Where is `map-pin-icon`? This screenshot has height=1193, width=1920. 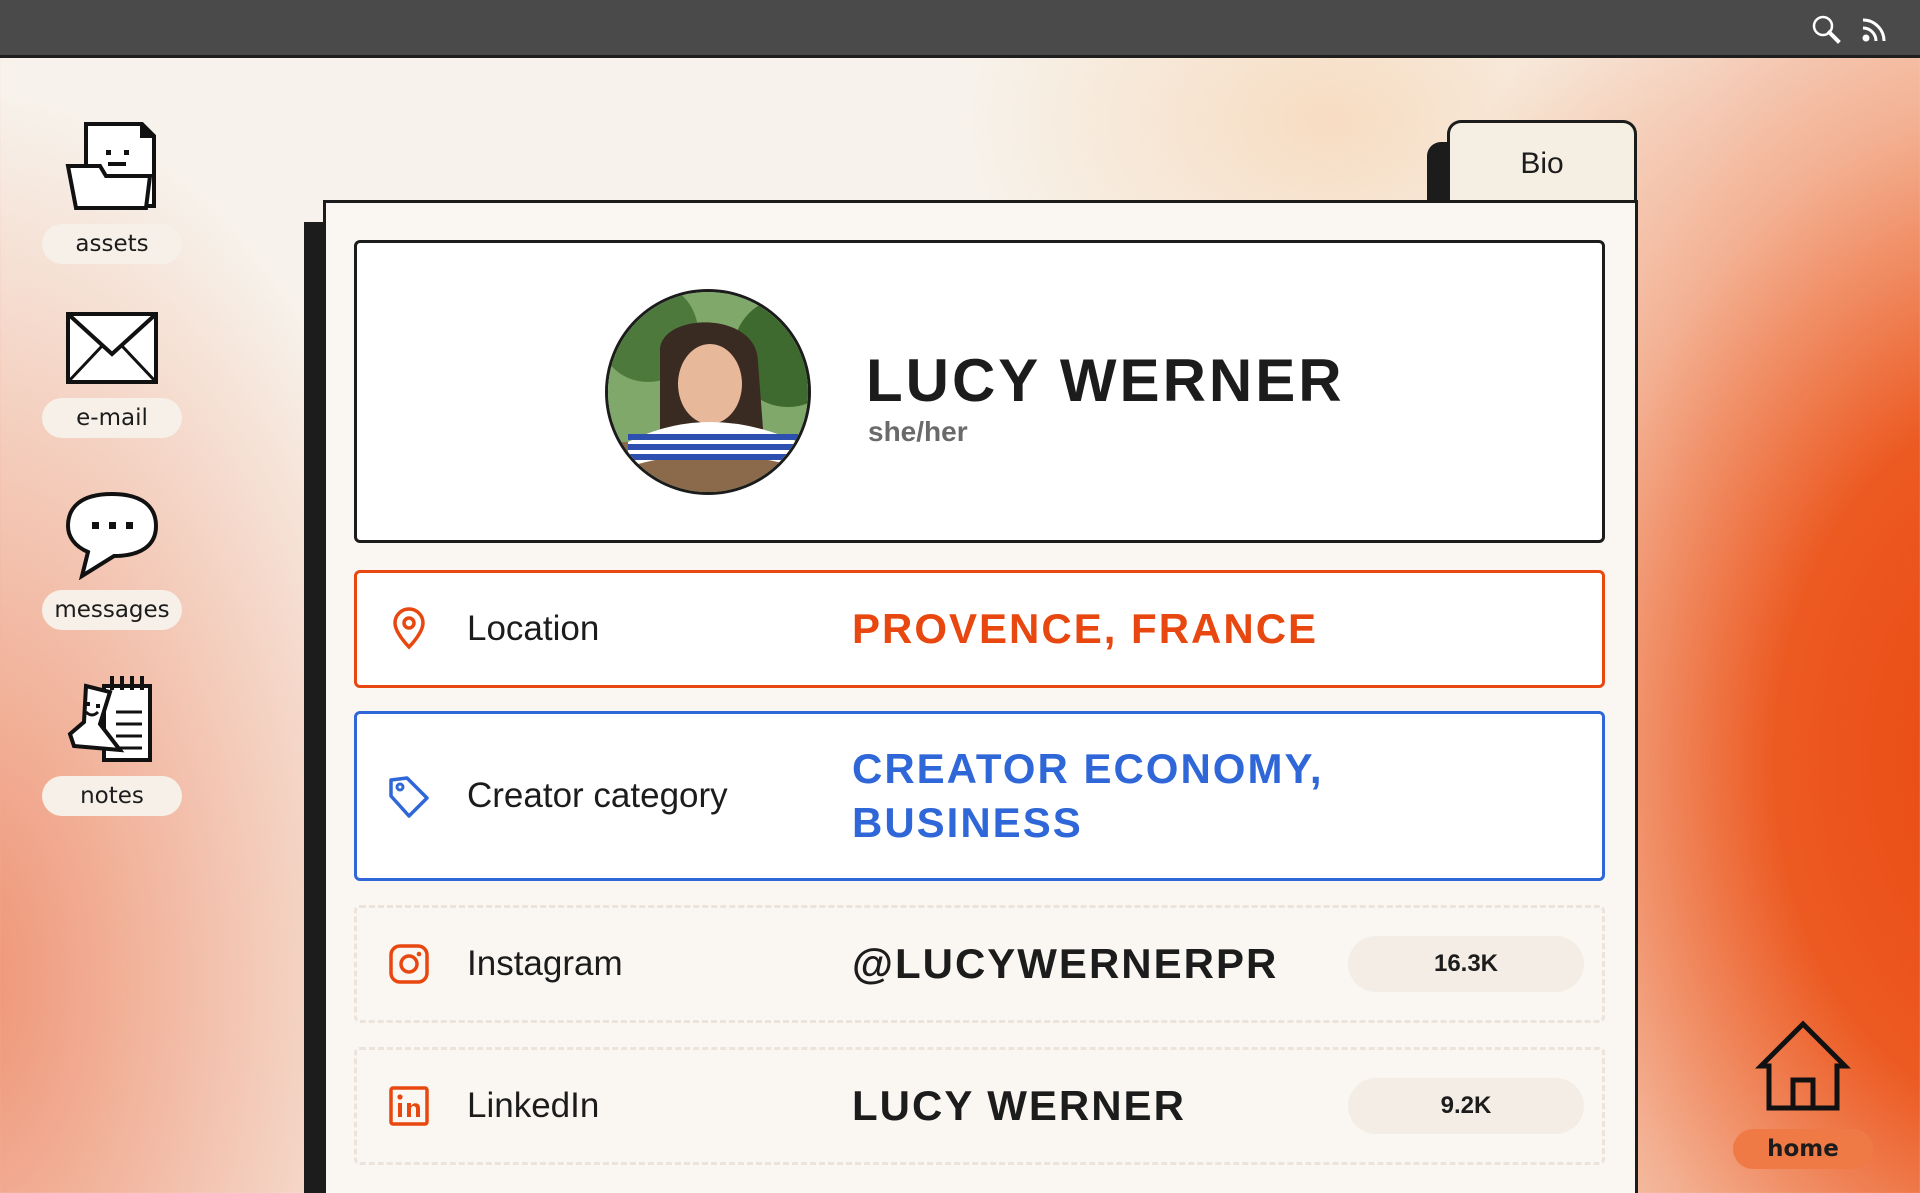 map-pin-icon is located at coordinates (409, 628).